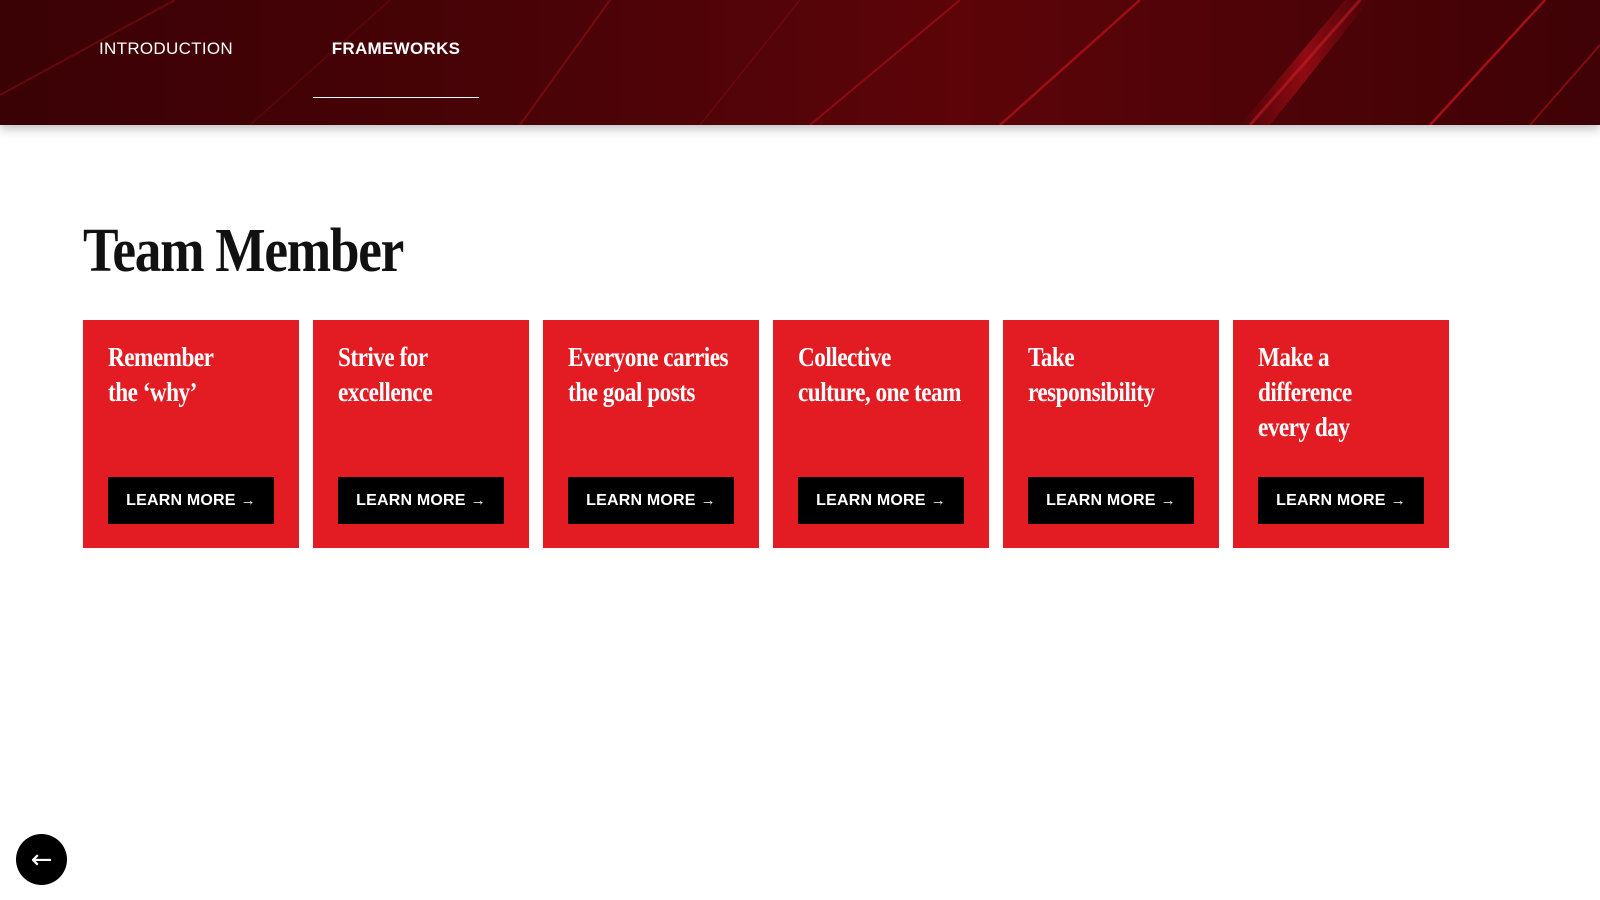  I want to click on top-nav: INTRODUCTION FRAMEWORKS, so click(800, 62).